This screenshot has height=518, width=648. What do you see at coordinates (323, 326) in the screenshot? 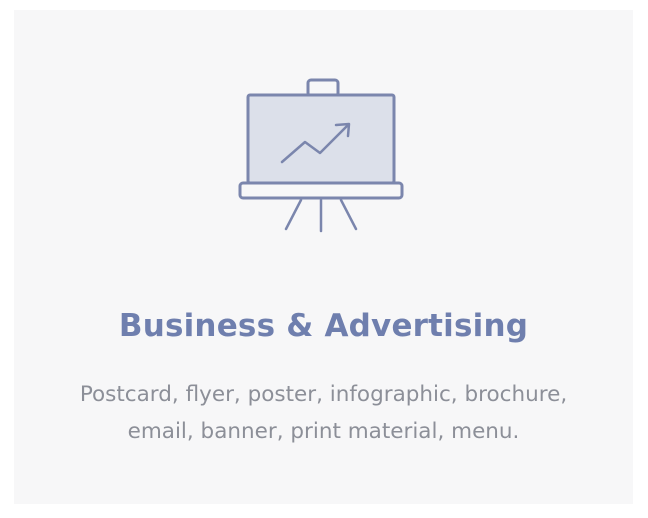
I see `card-title: Business & Advertising` at bounding box center [323, 326].